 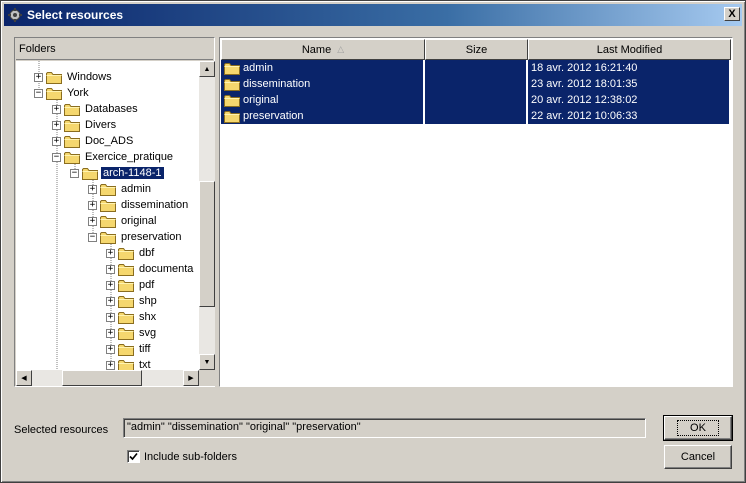 I want to click on vertical-scroll-thumb, so click(x=207, y=244).